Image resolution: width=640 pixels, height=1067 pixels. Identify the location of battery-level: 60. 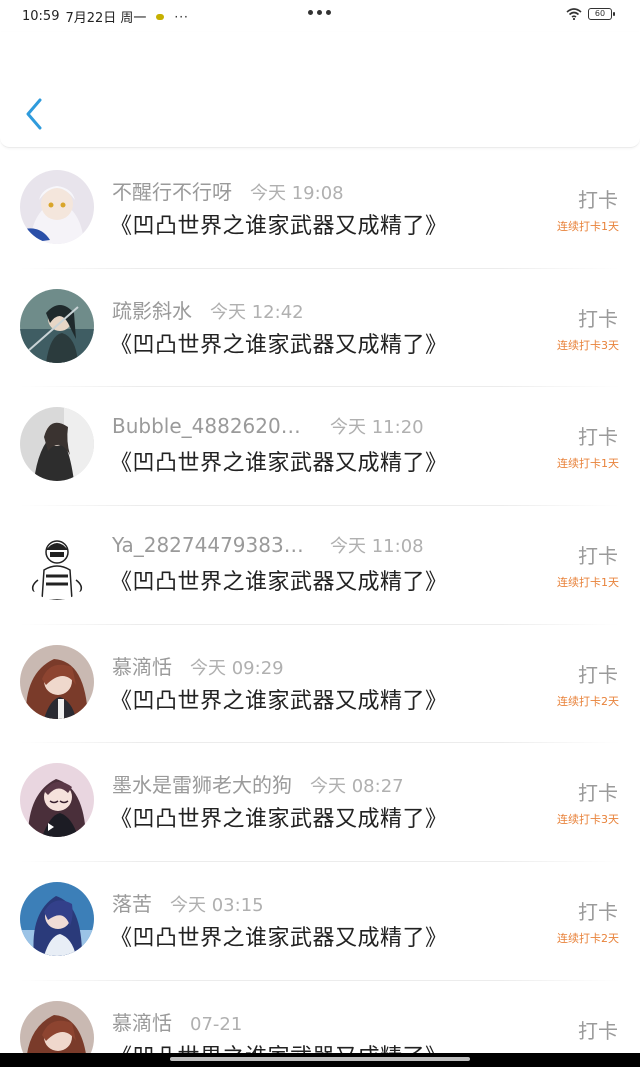
(600, 13).